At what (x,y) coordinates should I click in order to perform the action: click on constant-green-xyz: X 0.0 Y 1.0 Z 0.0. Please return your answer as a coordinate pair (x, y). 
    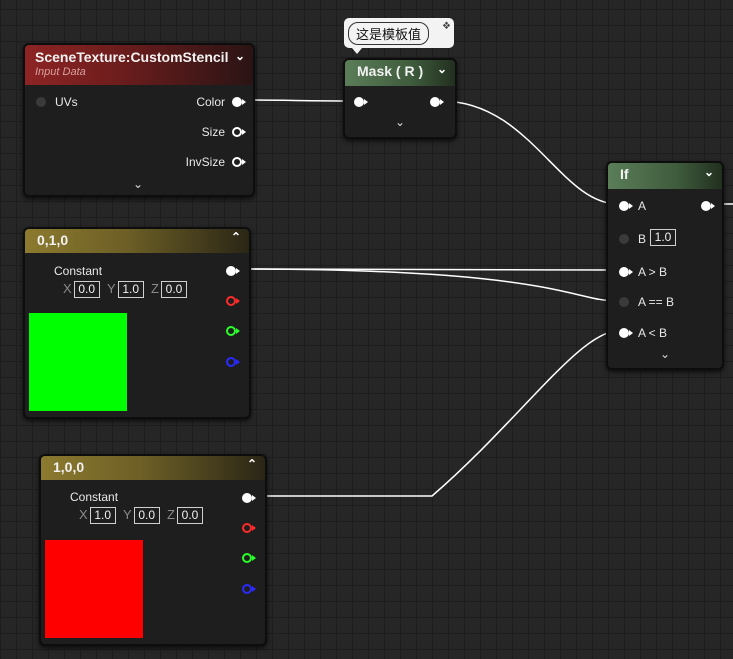
    Looking at the image, I should click on (123, 289).